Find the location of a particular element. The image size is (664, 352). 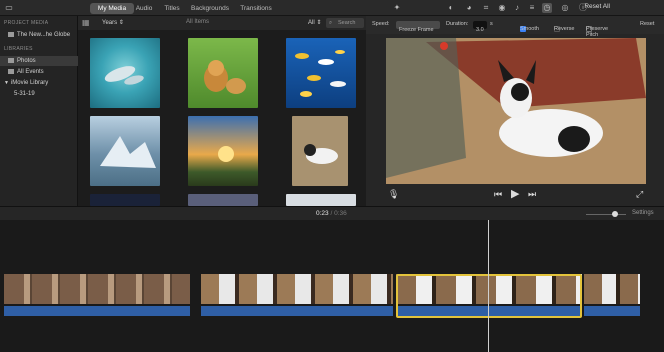

timecode-display: 0:23 / 0:36 is located at coordinates (331, 213).